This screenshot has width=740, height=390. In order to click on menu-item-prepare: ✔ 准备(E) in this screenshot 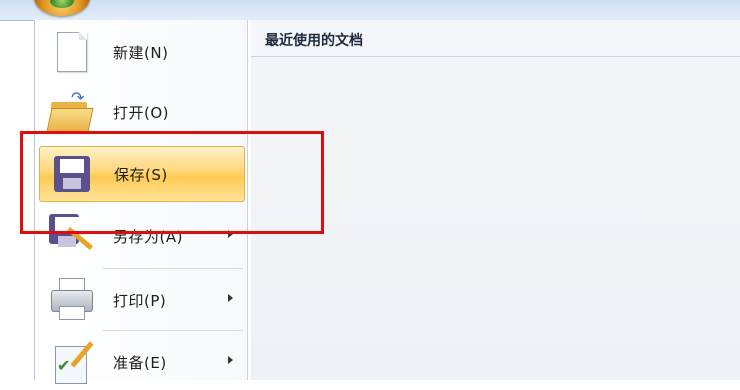, I will do `click(142, 362)`.